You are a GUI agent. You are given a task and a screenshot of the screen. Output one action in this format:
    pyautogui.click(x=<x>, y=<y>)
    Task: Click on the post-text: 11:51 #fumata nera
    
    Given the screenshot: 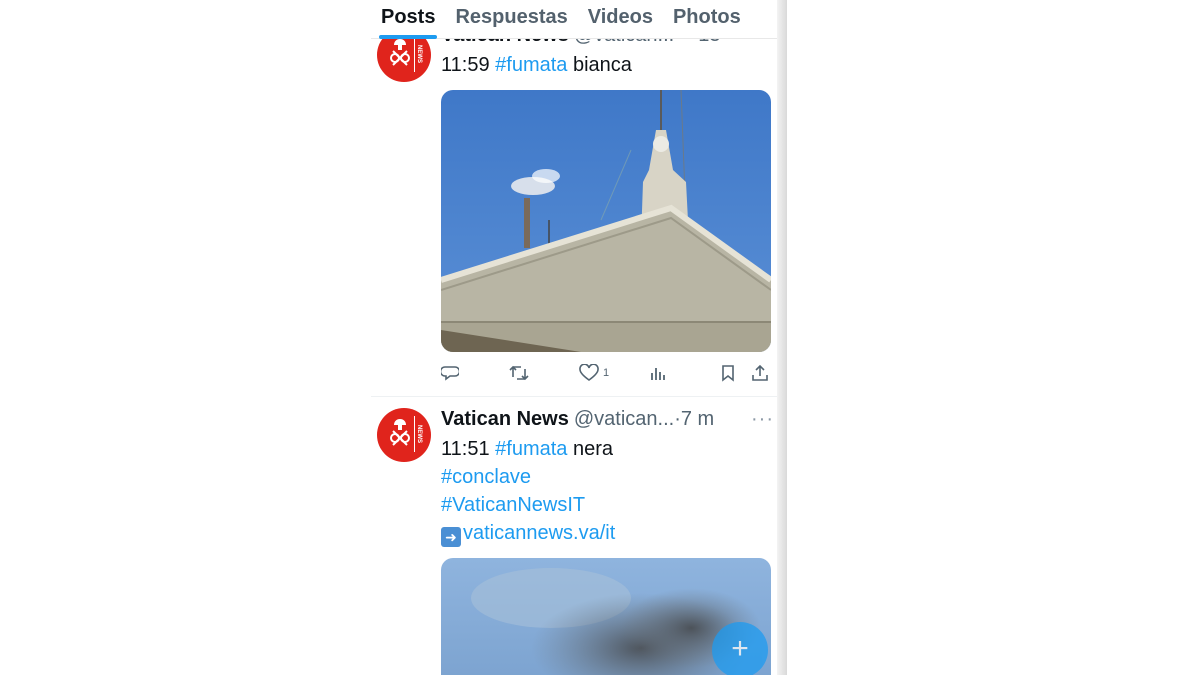 What is the action you would take?
    pyautogui.click(x=527, y=449)
    